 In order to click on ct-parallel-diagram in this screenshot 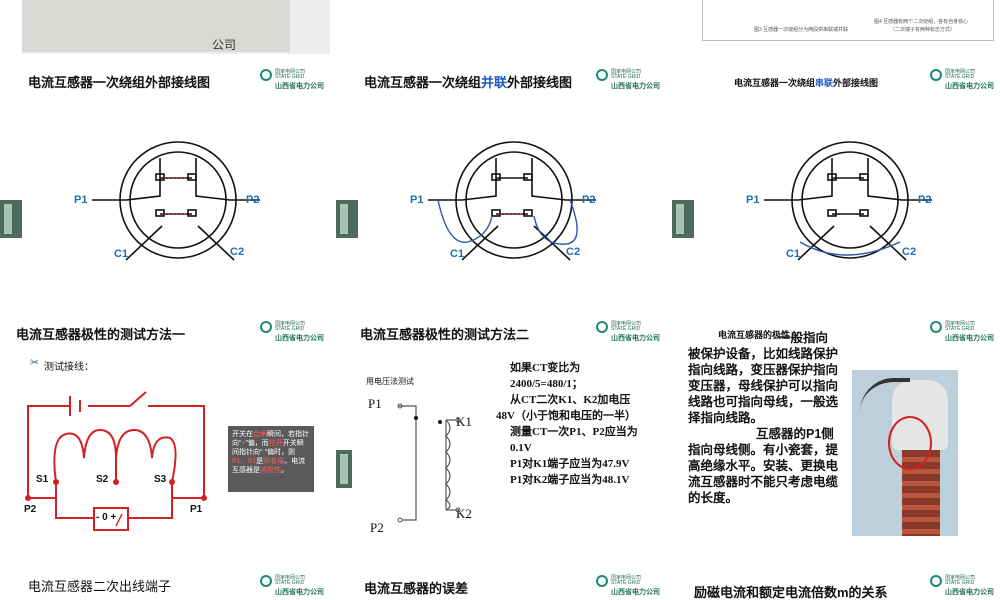, I will do `click(512, 201)`.